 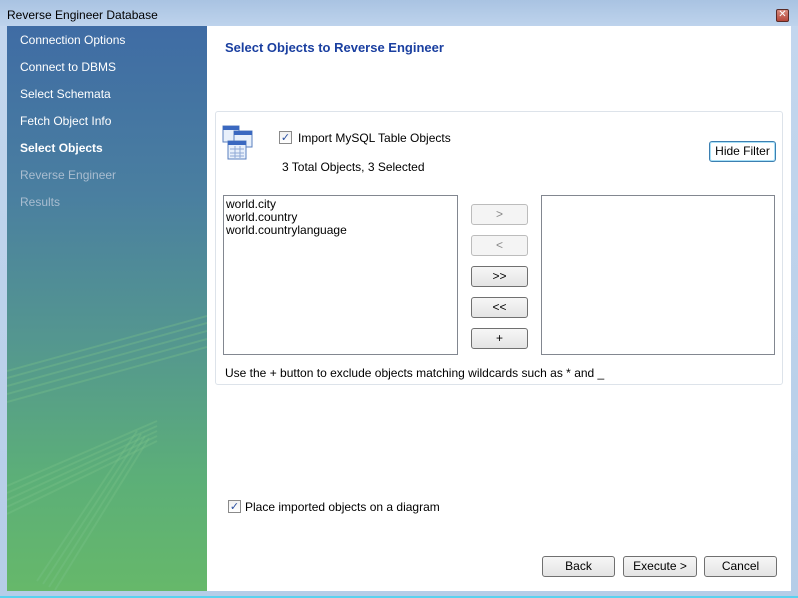 What do you see at coordinates (499, 338) in the screenshot?
I see `add-wildcard-button: +` at bounding box center [499, 338].